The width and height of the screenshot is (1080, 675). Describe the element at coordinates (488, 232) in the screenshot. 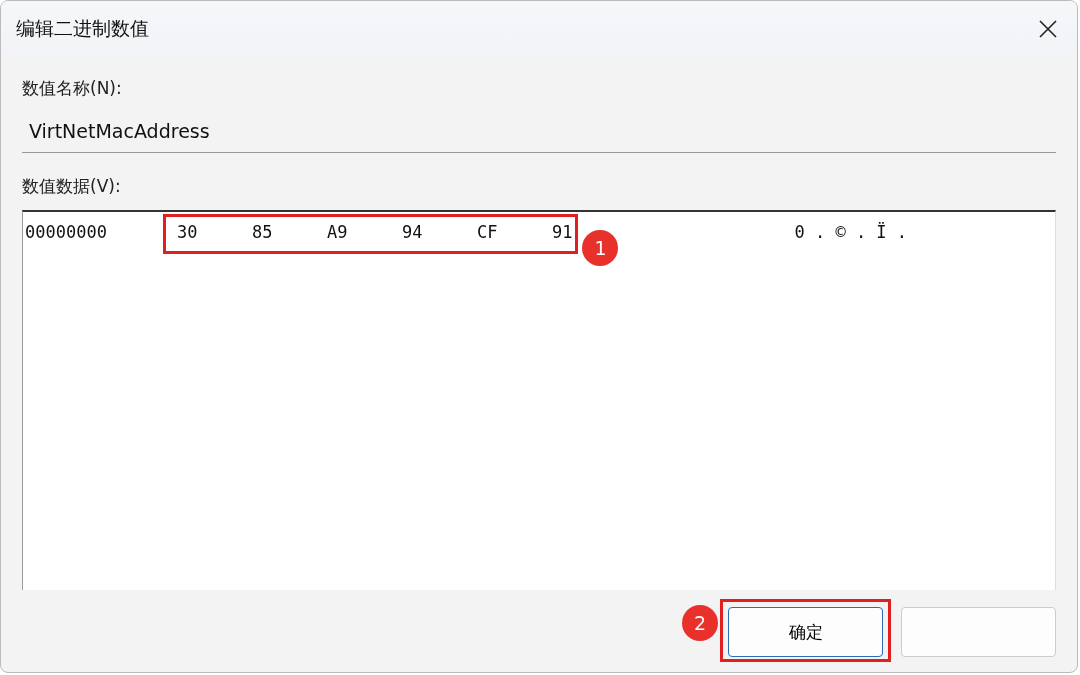

I see `hex-byte: CF` at that location.